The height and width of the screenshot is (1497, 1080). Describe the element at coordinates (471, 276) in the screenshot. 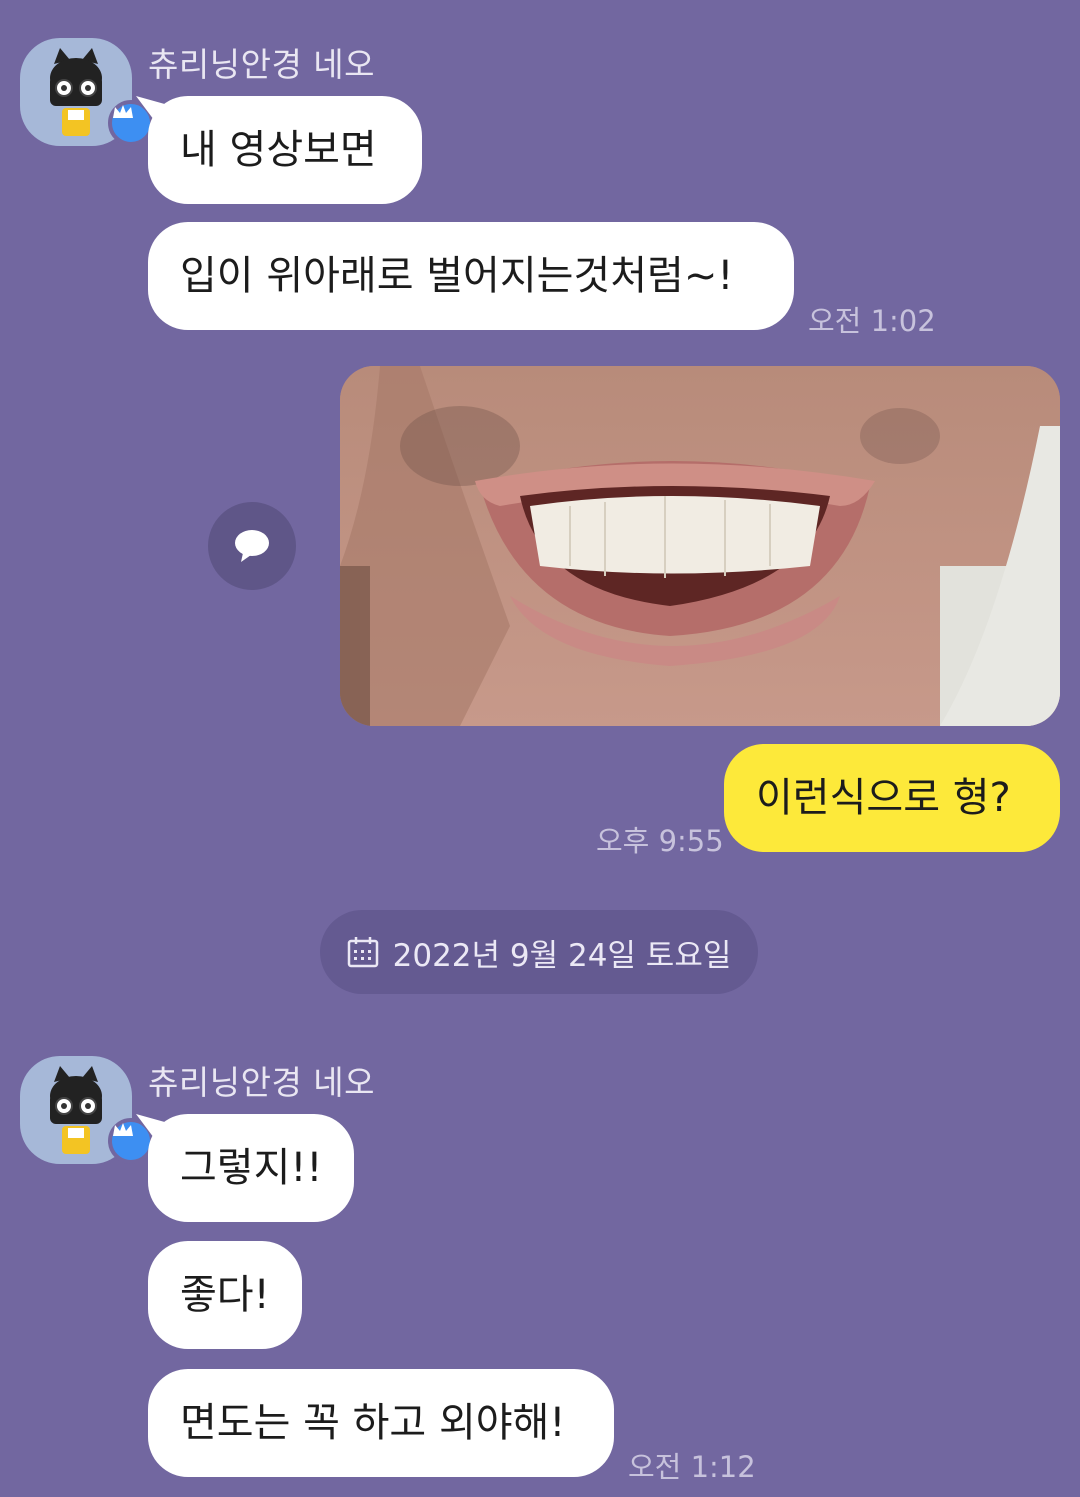

I see `message-bubble: 입이 위아래로 벌어지는것처럼~!` at that location.